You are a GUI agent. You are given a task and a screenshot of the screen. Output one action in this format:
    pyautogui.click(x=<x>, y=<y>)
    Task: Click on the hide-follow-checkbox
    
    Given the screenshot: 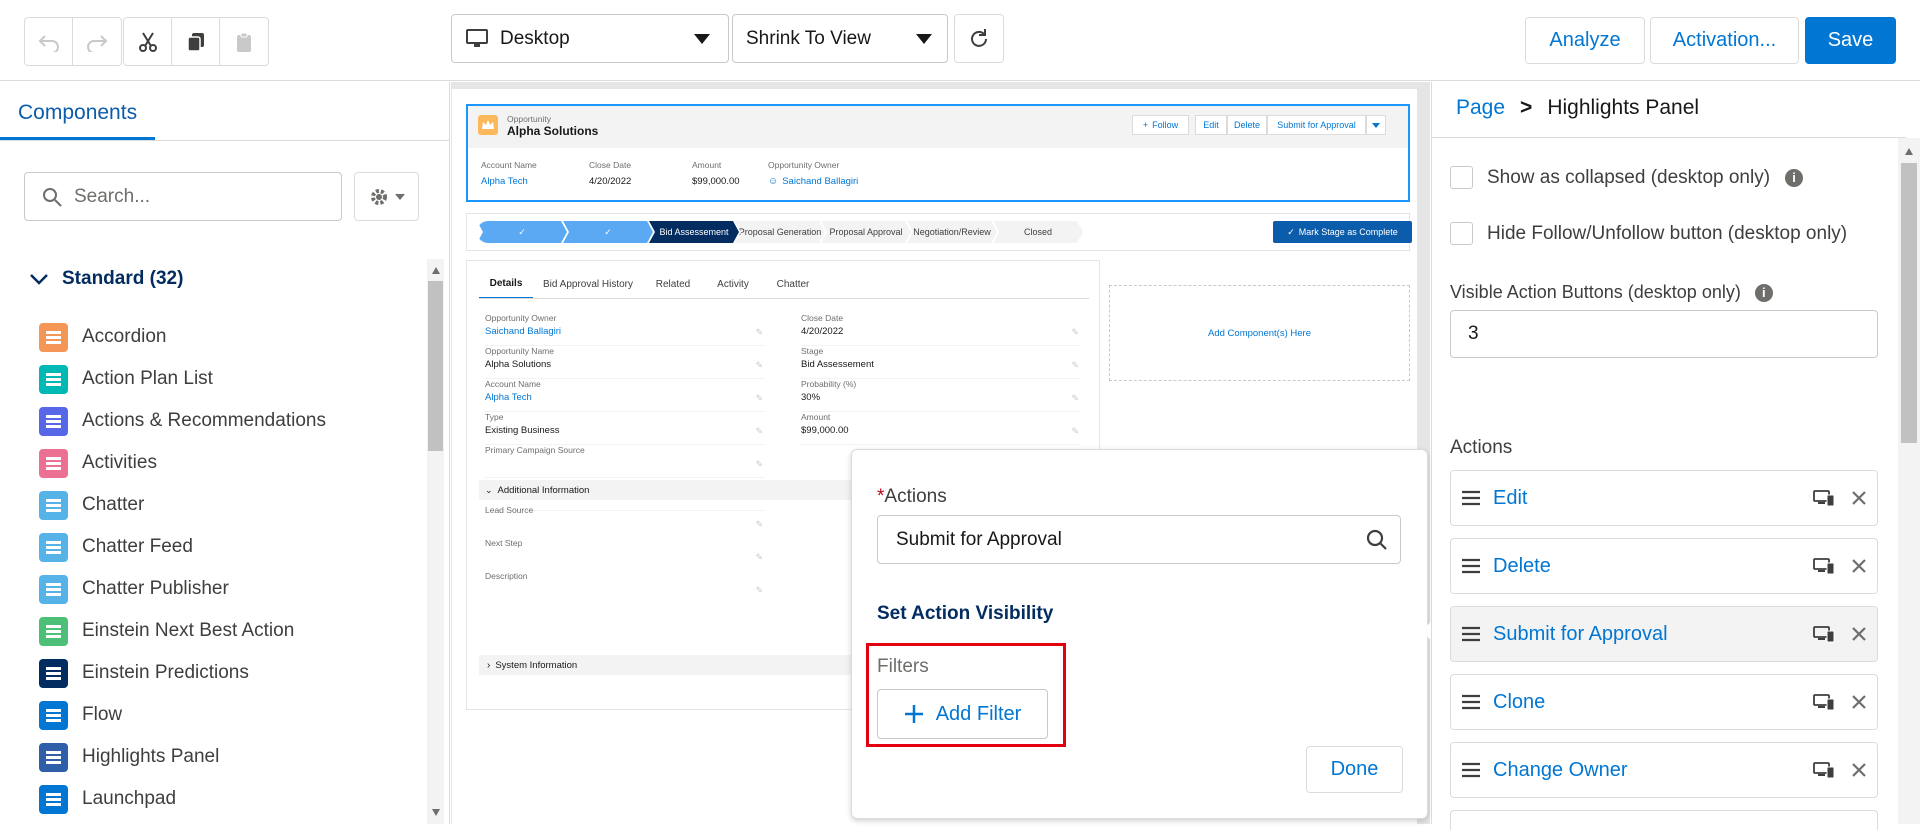 What is the action you would take?
    pyautogui.click(x=1461, y=233)
    